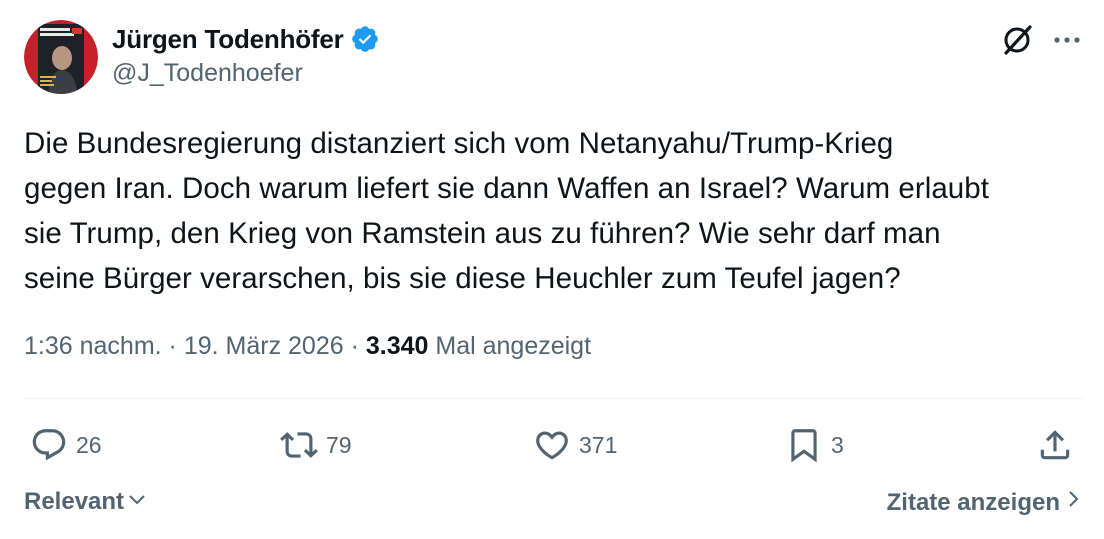 The height and width of the screenshot is (539, 1104). Describe the element at coordinates (228, 39) in the screenshot. I see `author-name: Jürgen Todenhöfer` at that location.